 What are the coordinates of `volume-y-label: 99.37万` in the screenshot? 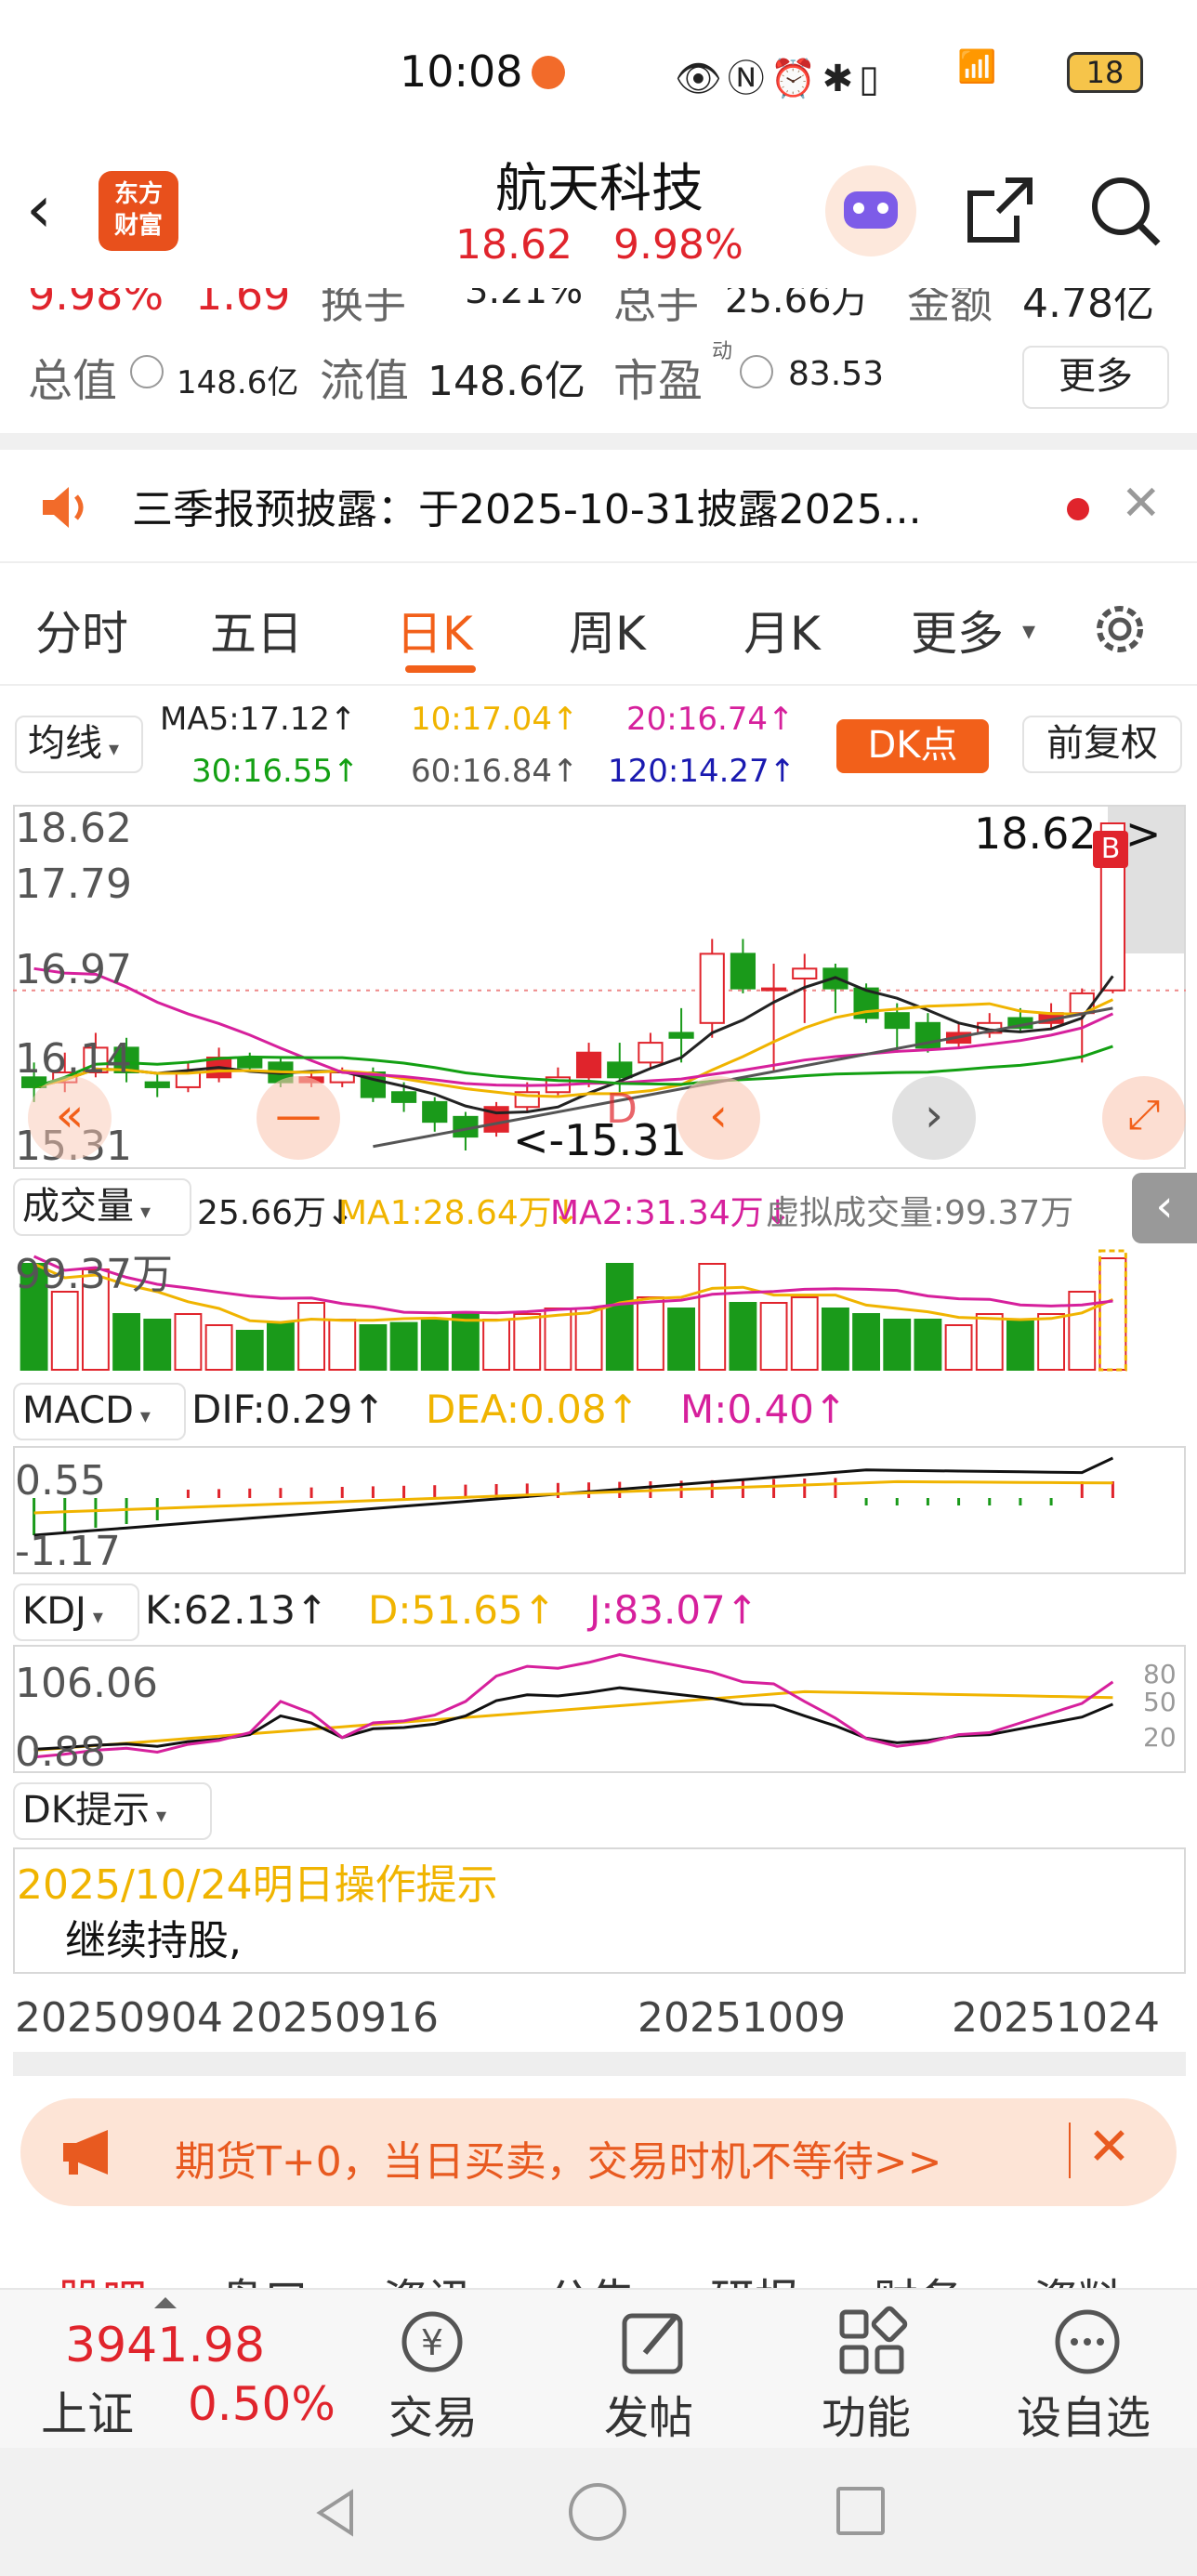 It's located at (94, 1274).